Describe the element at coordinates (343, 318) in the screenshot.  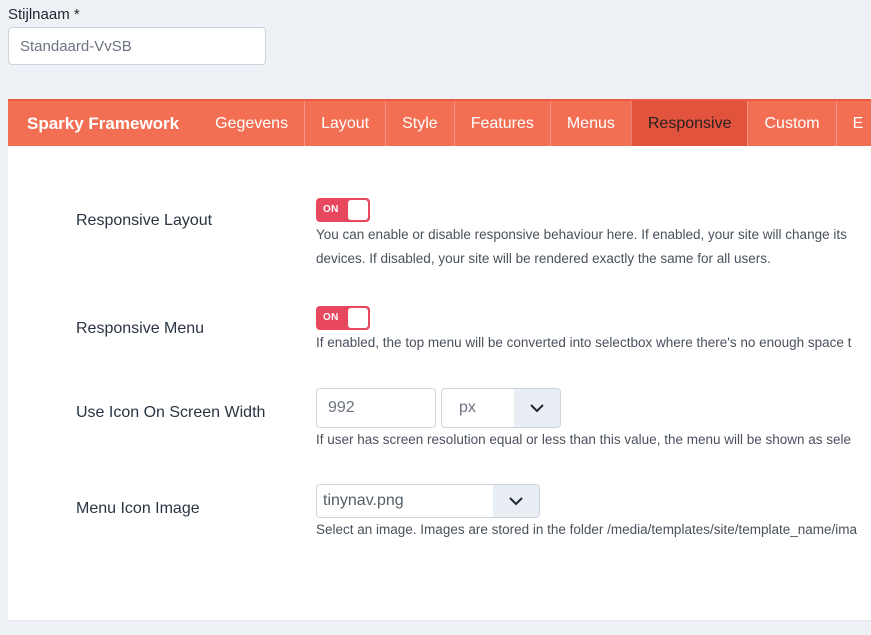
I see `responsive-menu-toggle: ON` at that location.